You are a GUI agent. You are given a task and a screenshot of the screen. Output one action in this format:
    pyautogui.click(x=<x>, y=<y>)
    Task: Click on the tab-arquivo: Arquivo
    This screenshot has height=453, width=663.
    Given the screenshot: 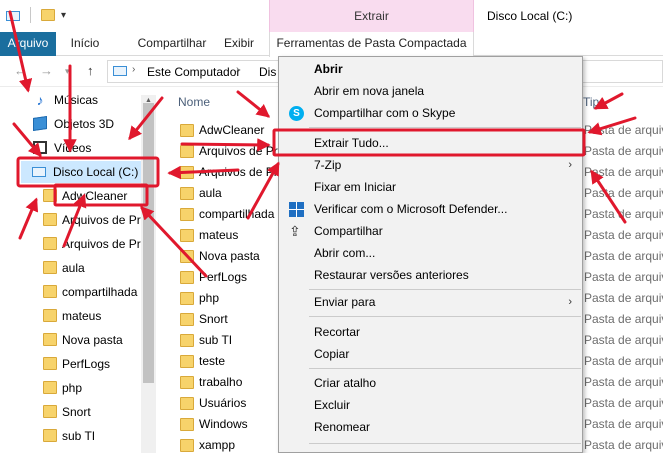 What is the action you would take?
    pyautogui.click(x=28, y=44)
    